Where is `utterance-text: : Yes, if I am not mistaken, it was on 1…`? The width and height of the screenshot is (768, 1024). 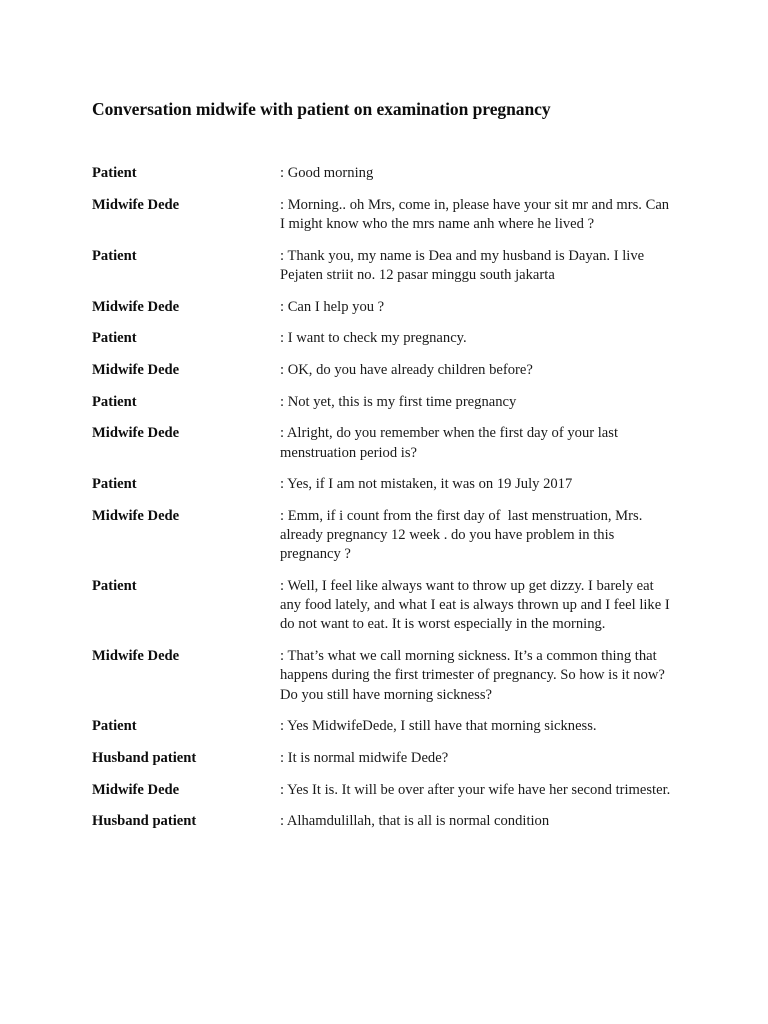 utterance-text: : Yes, if I am not mistaken, it was on 1… is located at coordinates (426, 484).